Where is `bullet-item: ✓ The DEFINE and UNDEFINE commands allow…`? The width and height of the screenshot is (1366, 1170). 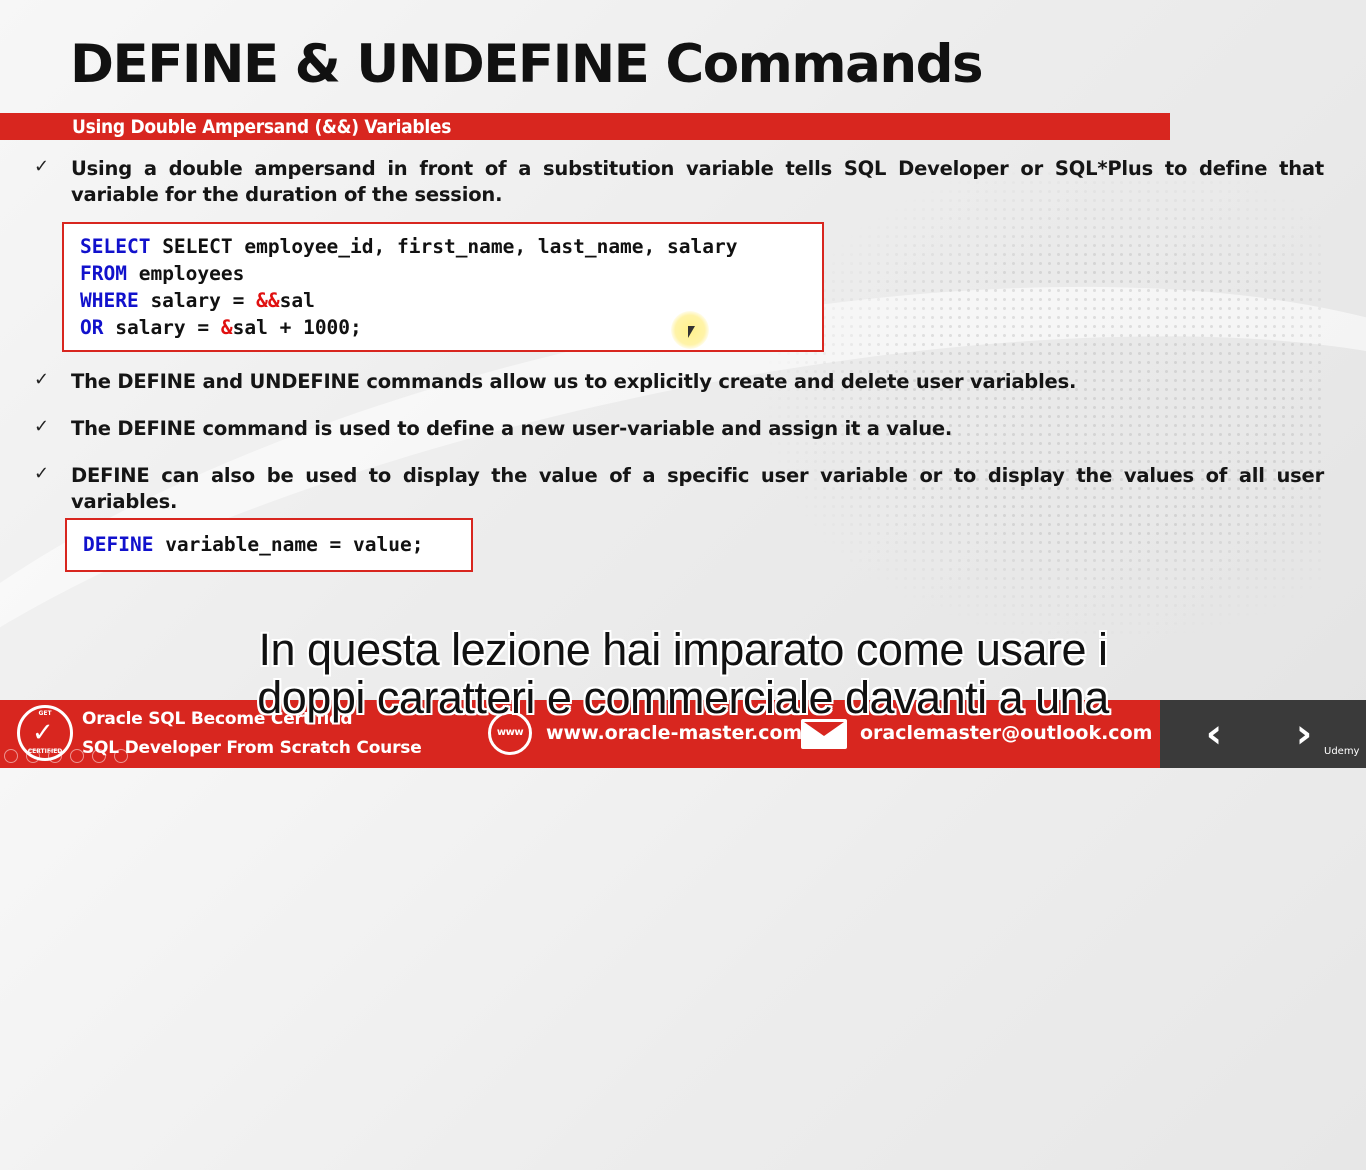
bullet-item: ✓ The DEFINE and UNDEFINE commands allow… is located at coordinates (679, 383).